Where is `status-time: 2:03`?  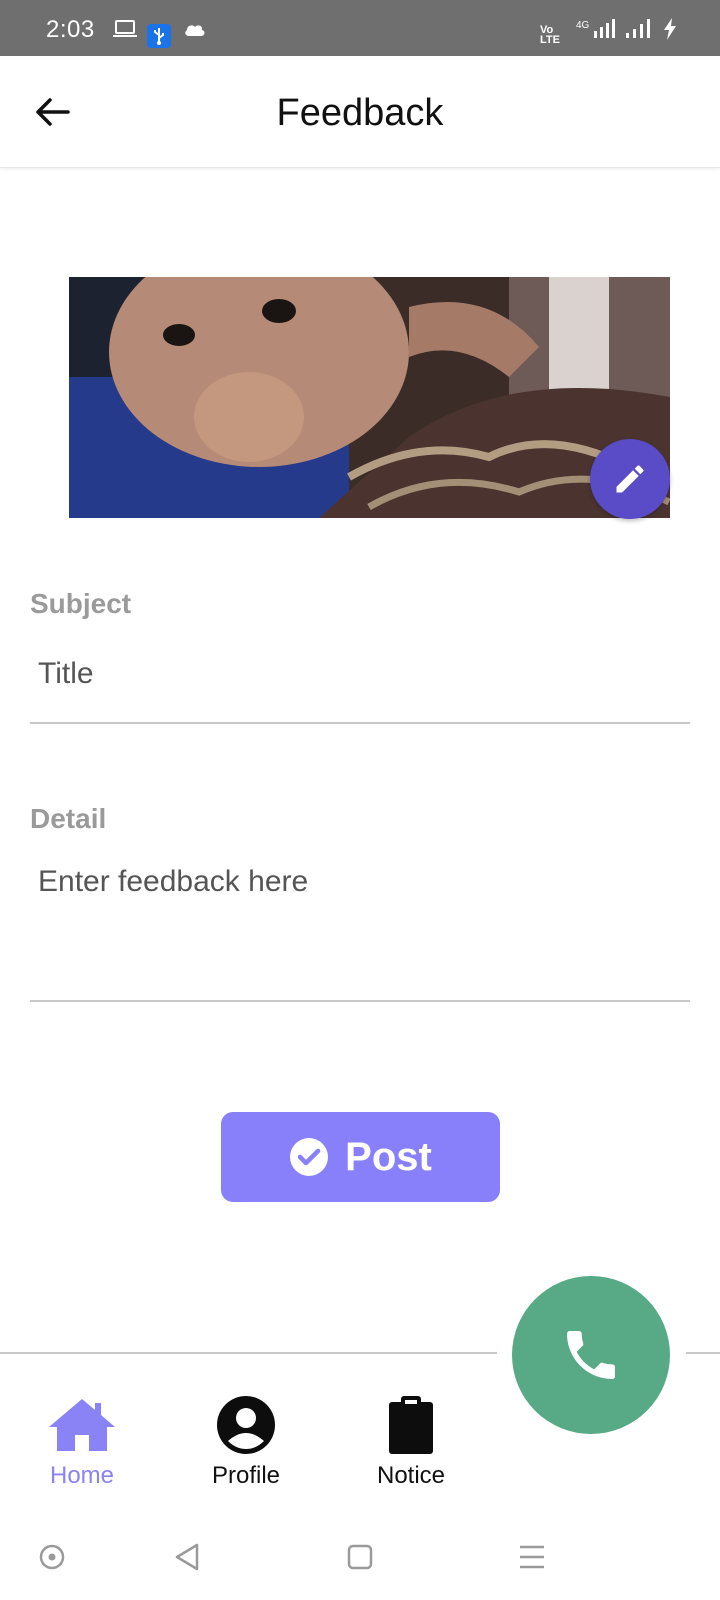 status-time: 2:03 is located at coordinates (70, 29).